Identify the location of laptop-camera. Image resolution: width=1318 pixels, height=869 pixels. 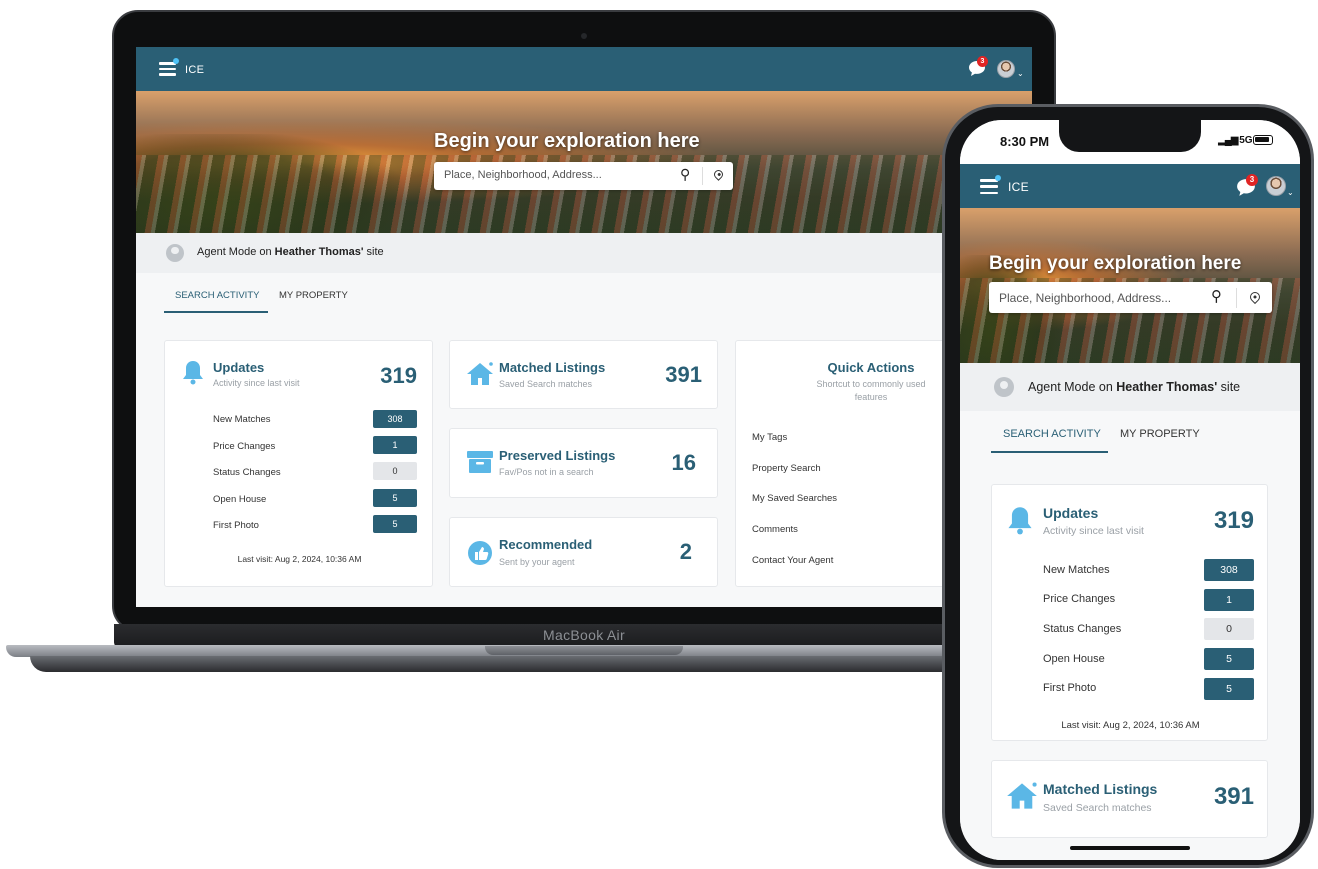
(584, 36).